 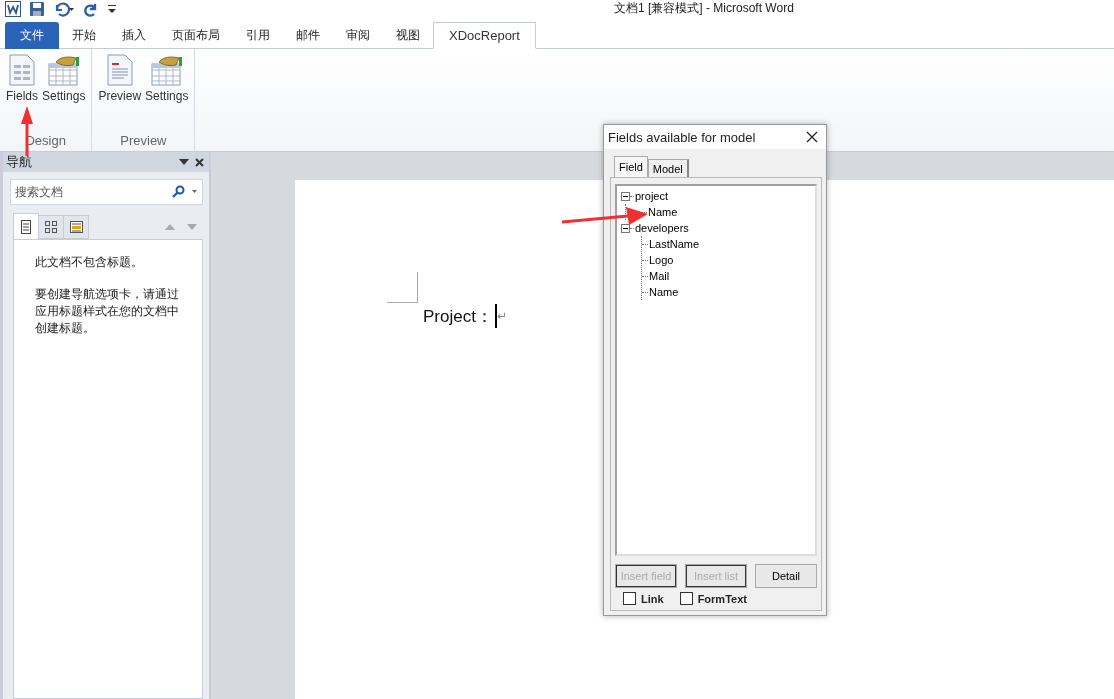 What do you see at coordinates (196, 35) in the screenshot?
I see `ribbon-tab: 页面布局` at bounding box center [196, 35].